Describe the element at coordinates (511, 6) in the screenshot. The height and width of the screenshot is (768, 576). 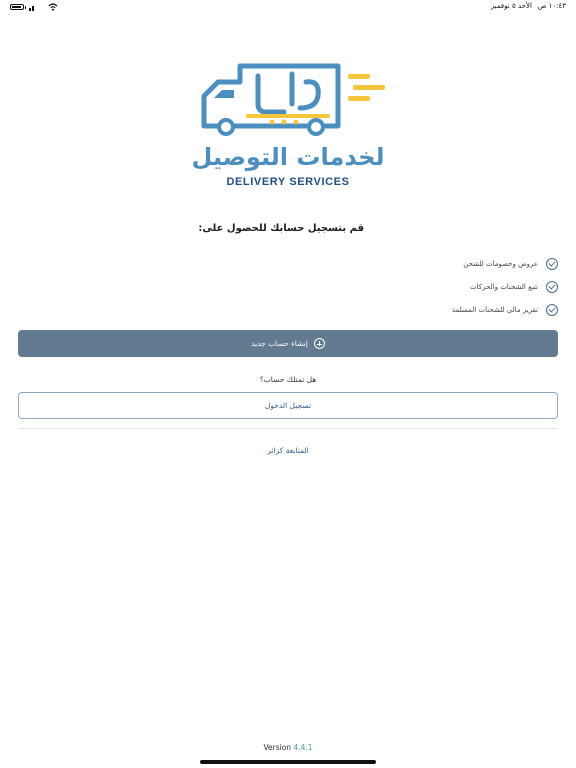
I see `status-date: الأحد ٥ نوفمبر` at that location.